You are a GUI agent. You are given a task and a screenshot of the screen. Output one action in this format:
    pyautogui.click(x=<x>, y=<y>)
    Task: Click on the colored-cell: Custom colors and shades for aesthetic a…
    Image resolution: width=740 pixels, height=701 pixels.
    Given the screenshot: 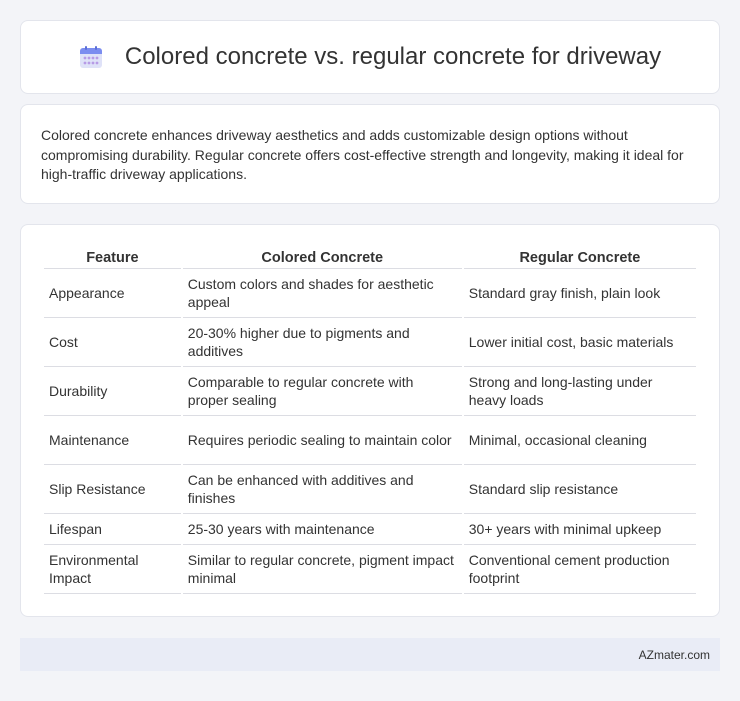 What is the action you would take?
    pyautogui.click(x=322, y=293)
    